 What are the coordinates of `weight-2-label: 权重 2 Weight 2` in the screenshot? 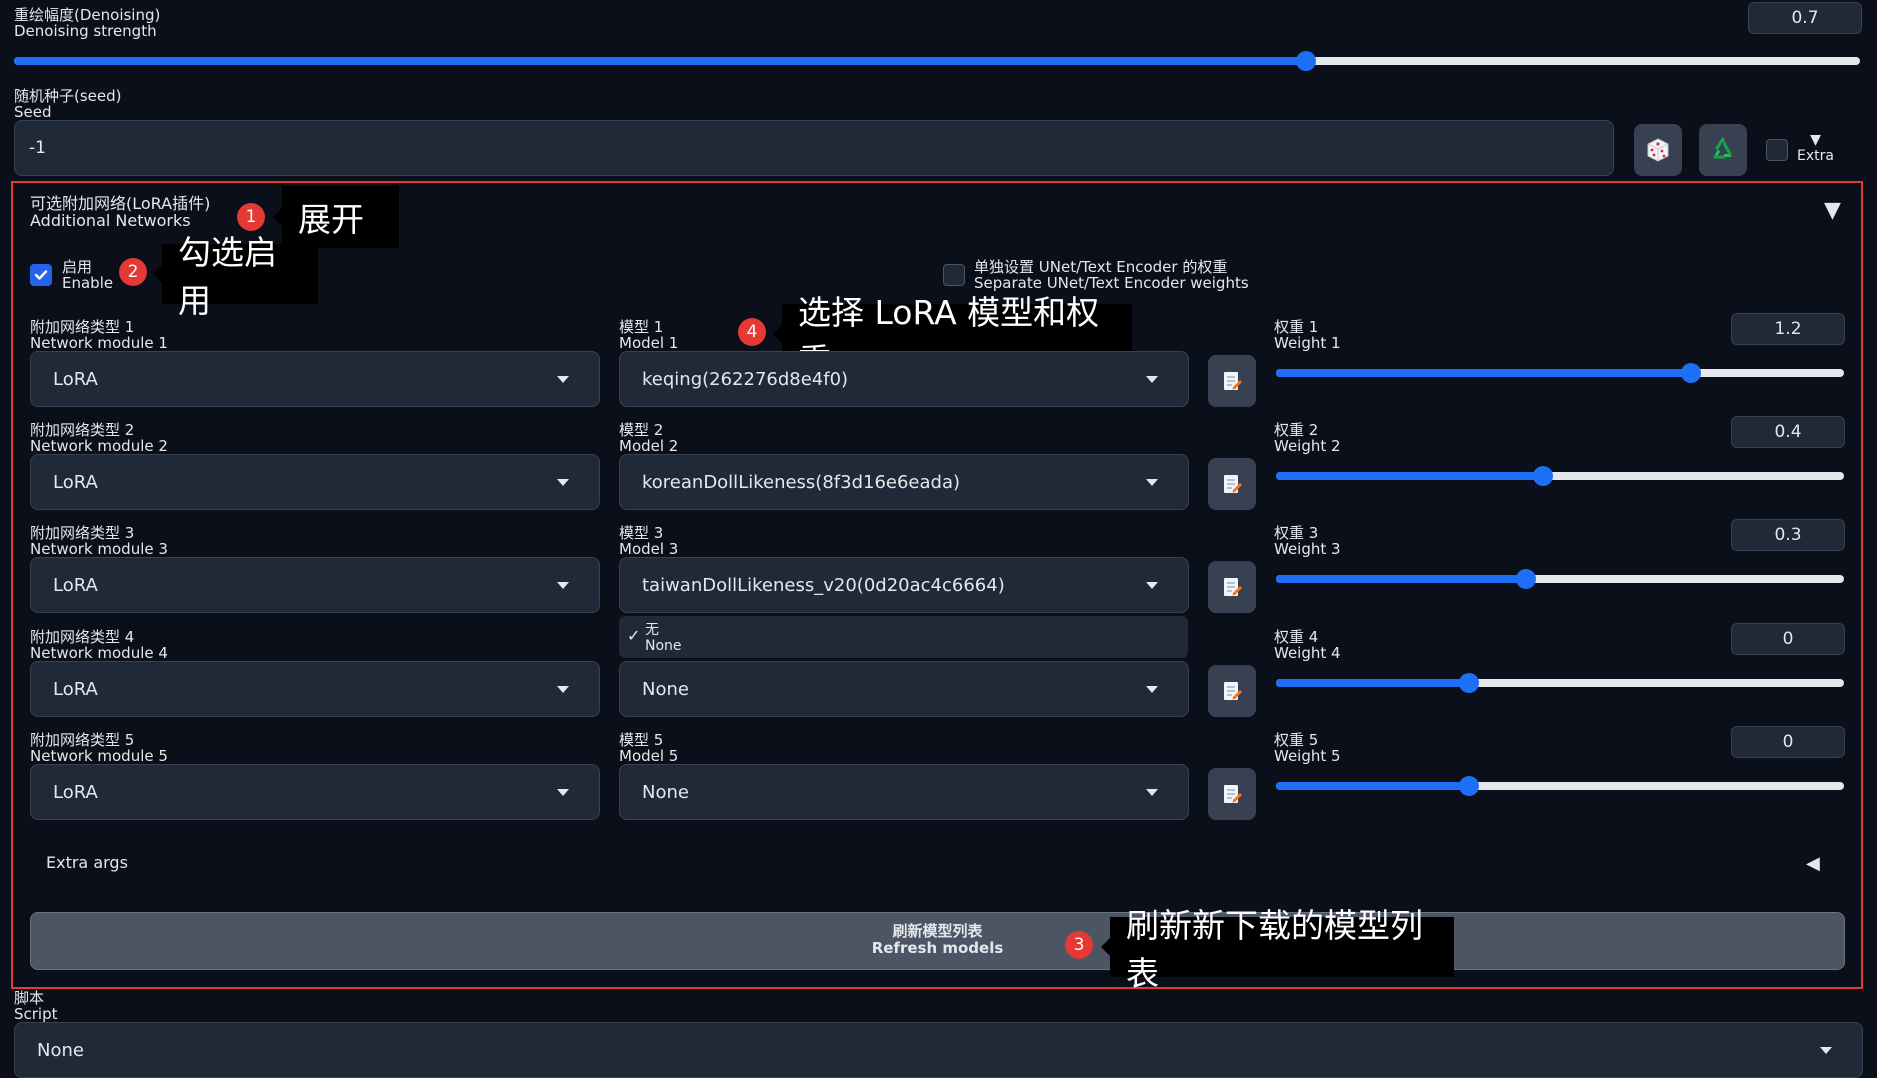 It's located at (1307, 438).